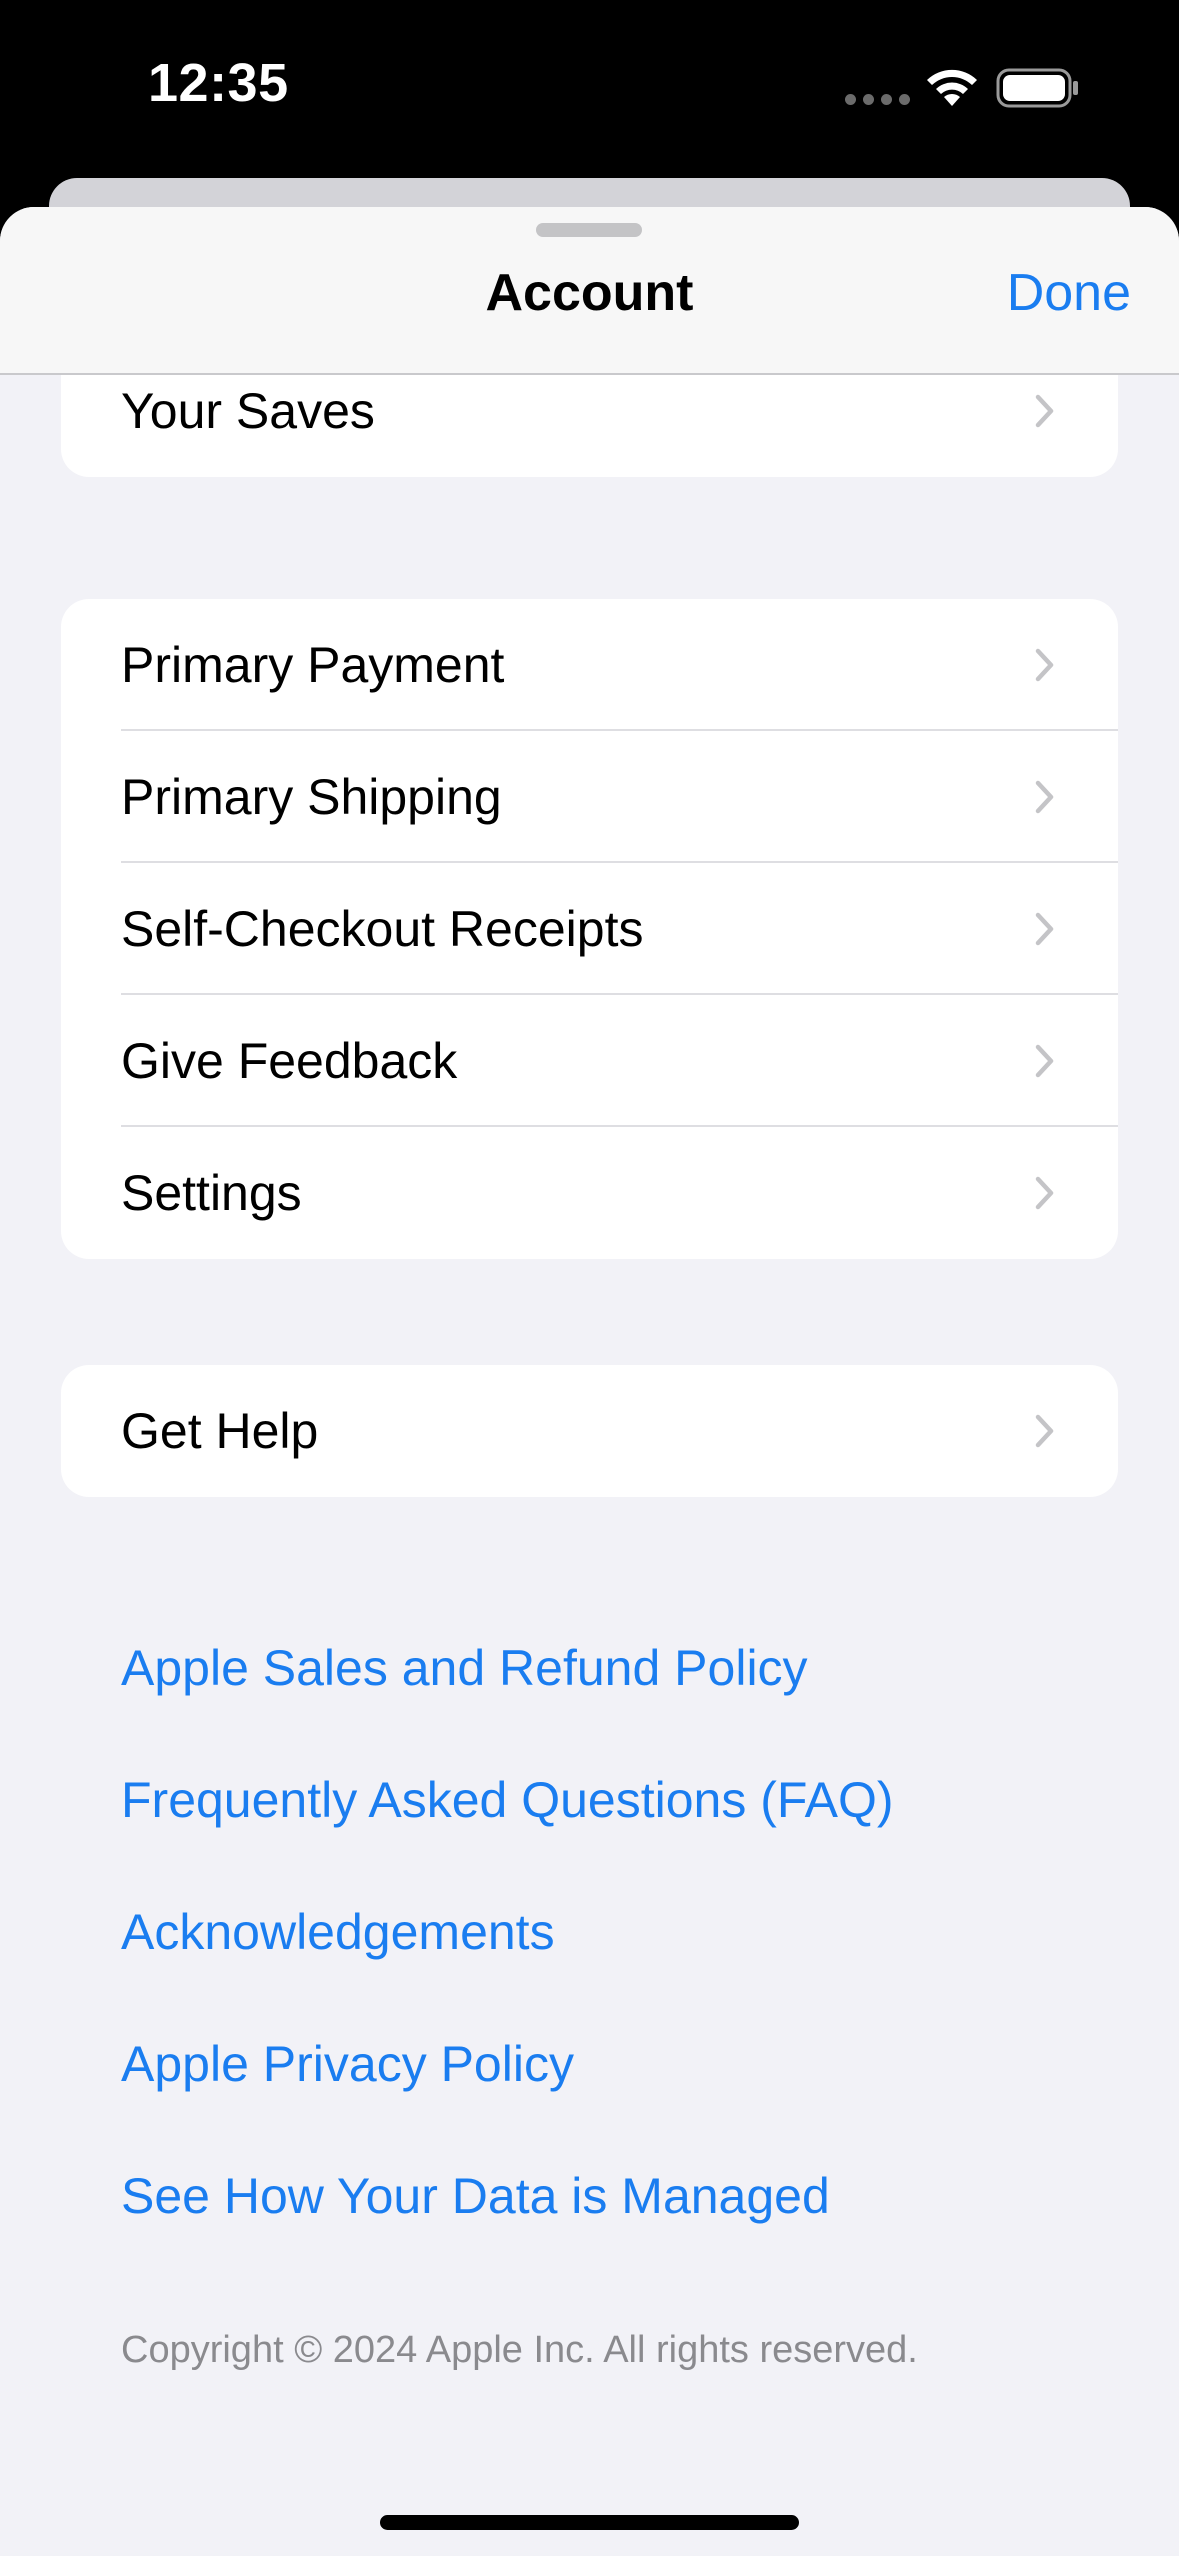  I want to click on help-group: Get Help, so click(589, 1431).